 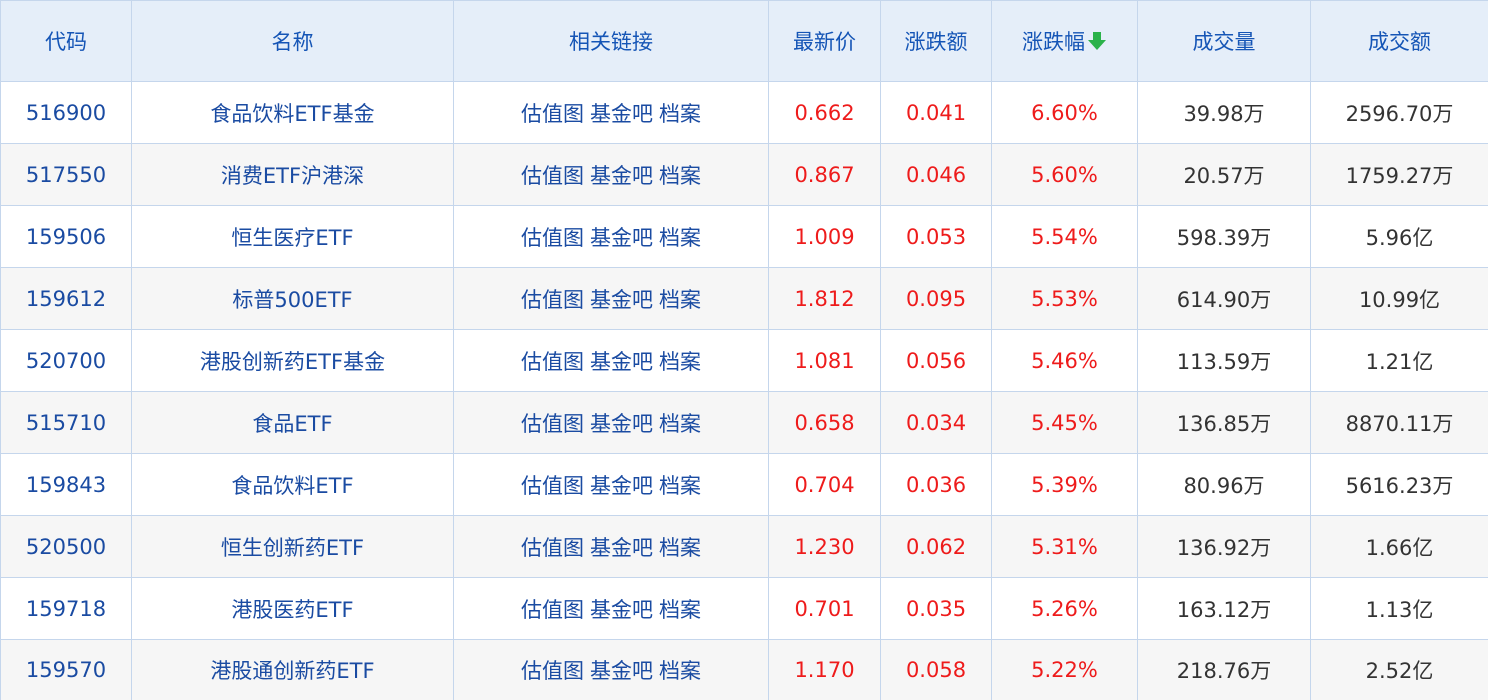 What do you see at coordinates (825, 670) in the screenshot?
I see `latest-price: 1.170` at bounding box center [825, 670].